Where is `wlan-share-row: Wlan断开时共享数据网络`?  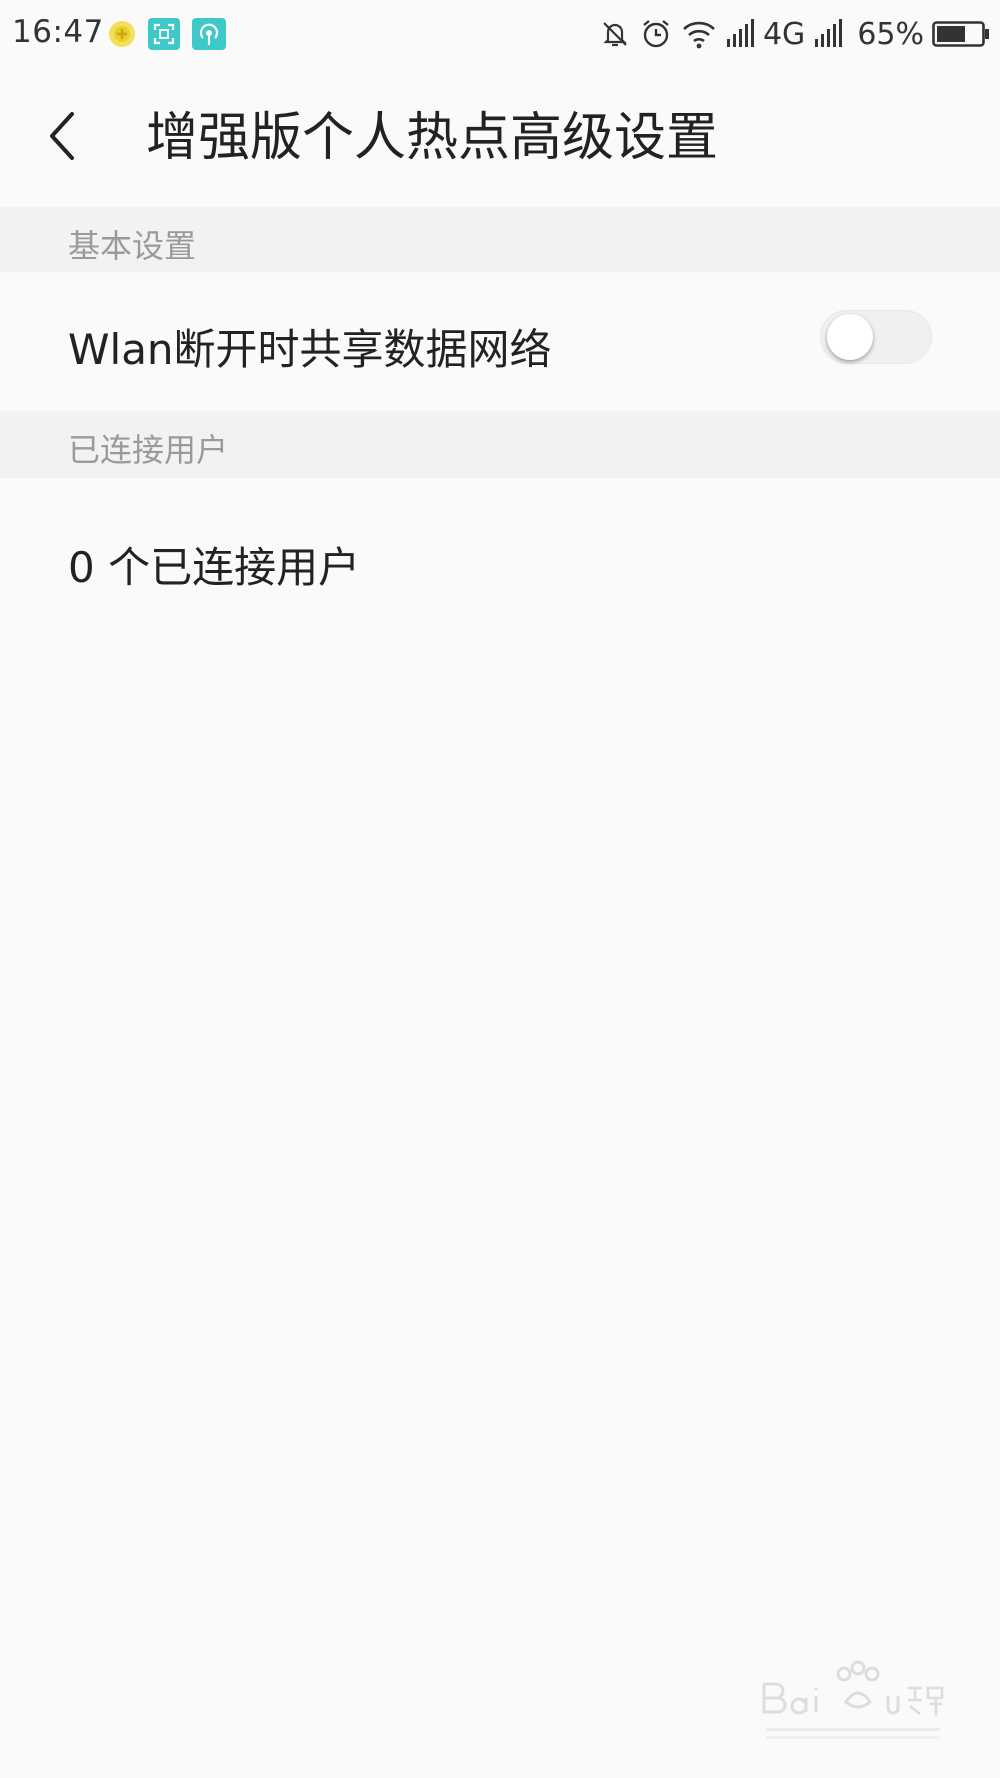
wlan-share-row: Wlan断开时共享数据网络 is located at coordinates (500, 341).